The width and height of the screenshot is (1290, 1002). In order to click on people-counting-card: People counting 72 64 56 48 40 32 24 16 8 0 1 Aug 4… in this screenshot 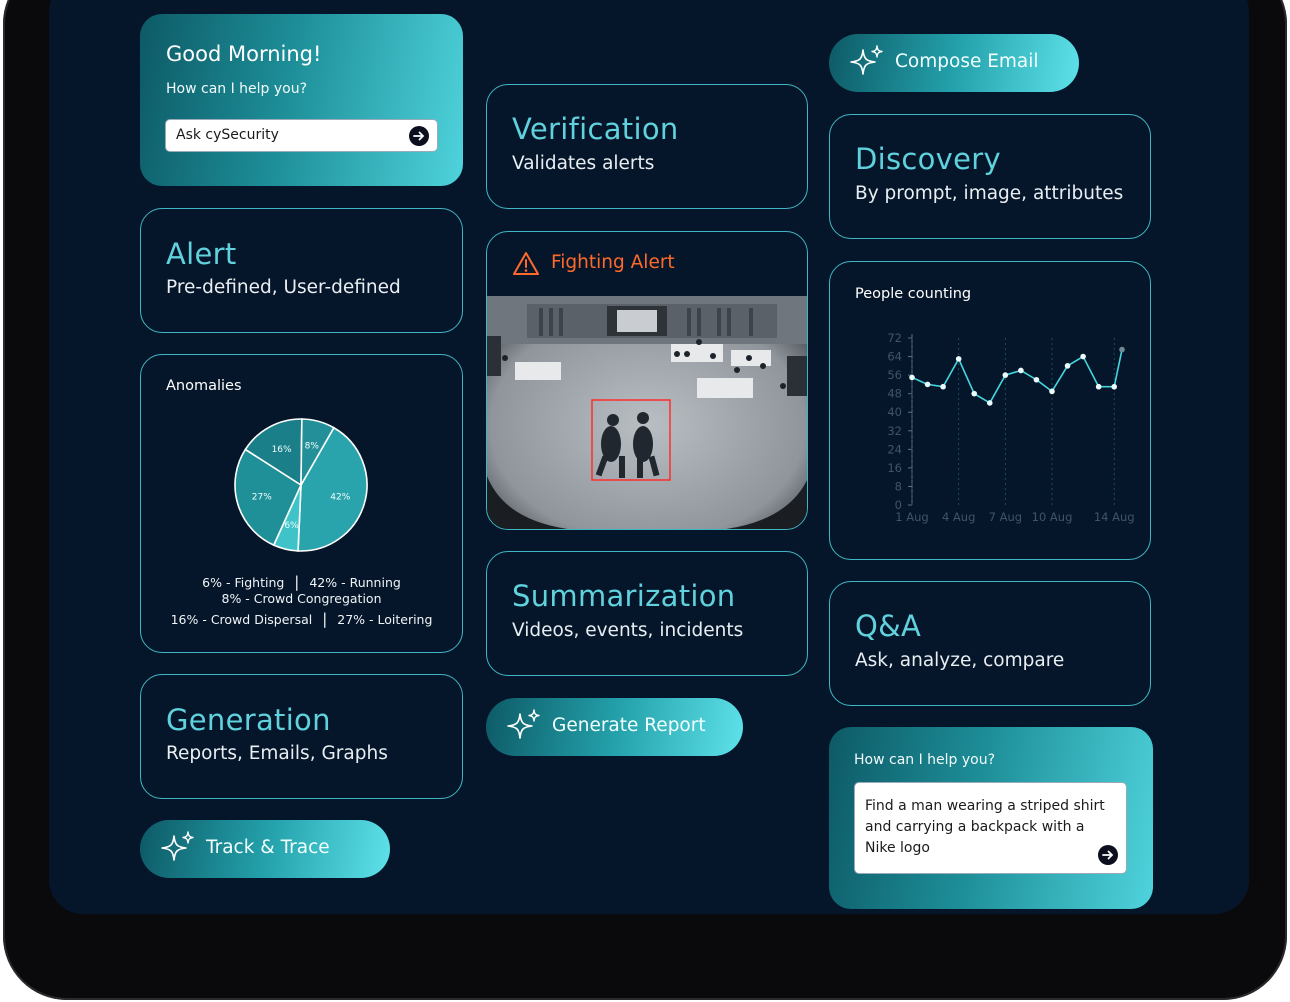, I will do `click(990, 410)`.